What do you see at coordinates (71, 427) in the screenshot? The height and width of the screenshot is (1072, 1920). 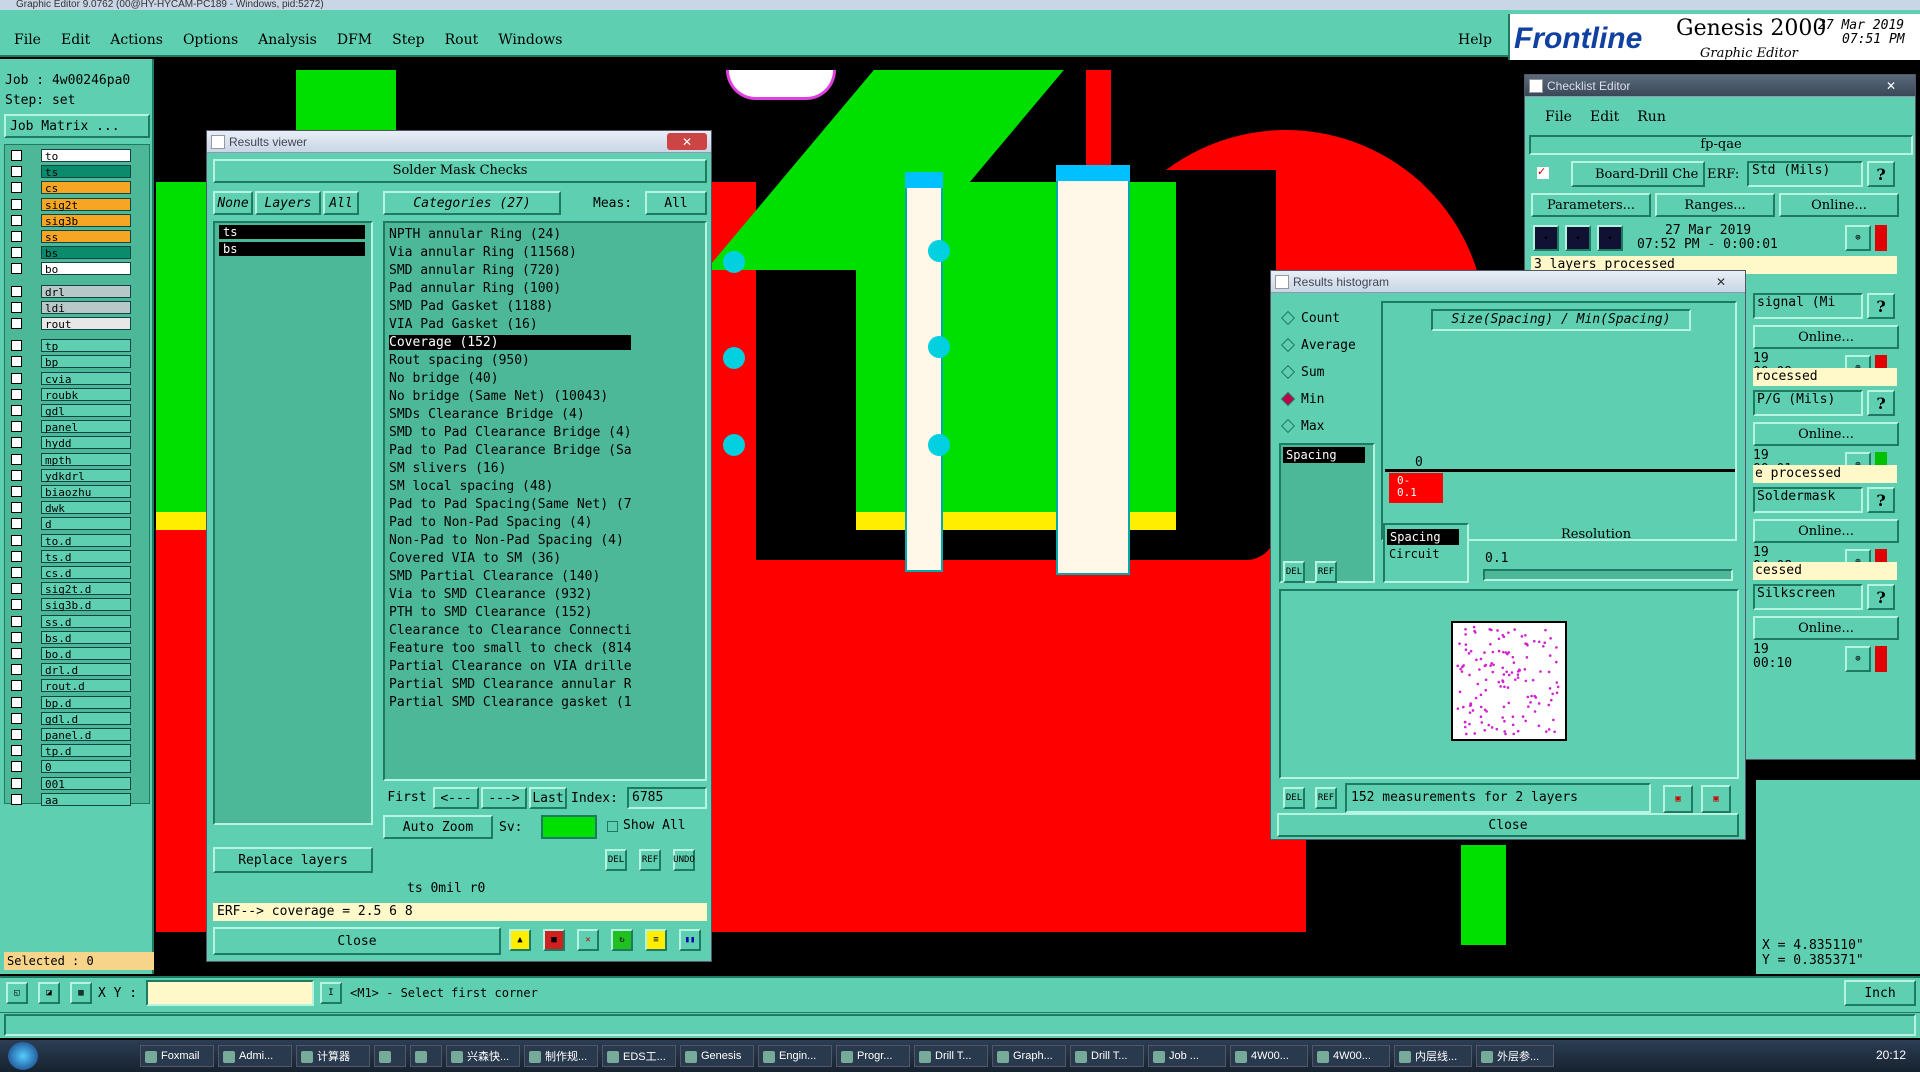 I see `layer-row: panel` at bounding box center [71, 427].